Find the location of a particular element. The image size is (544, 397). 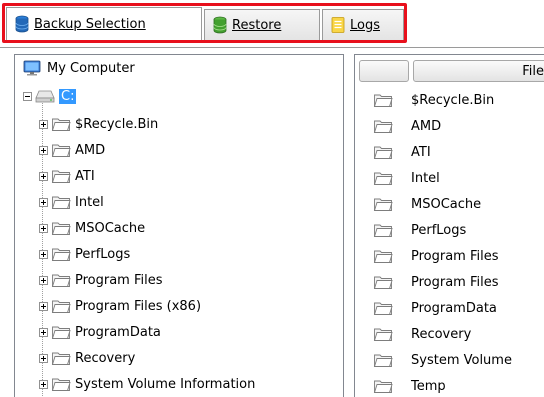

tree-item-my-computer: My Computer is located at coordinates (79, 68).